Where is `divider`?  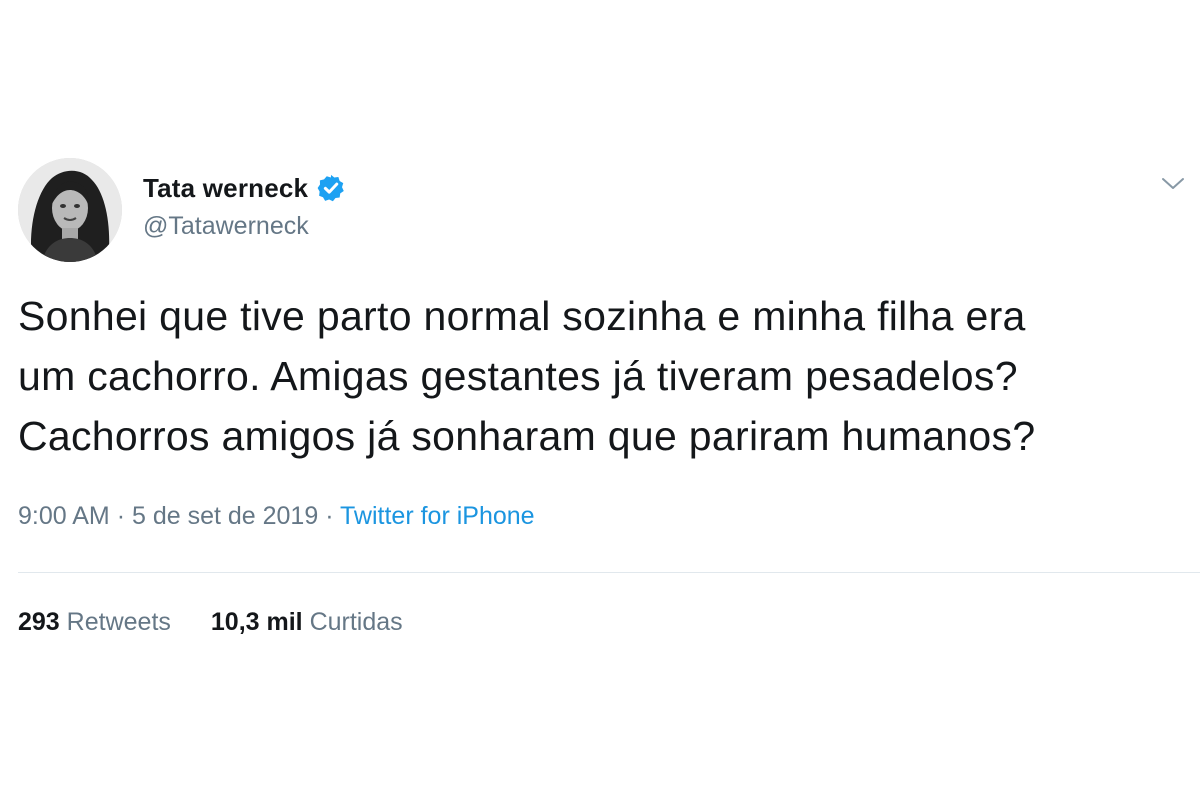
divider is located at coordinates (609, 572).